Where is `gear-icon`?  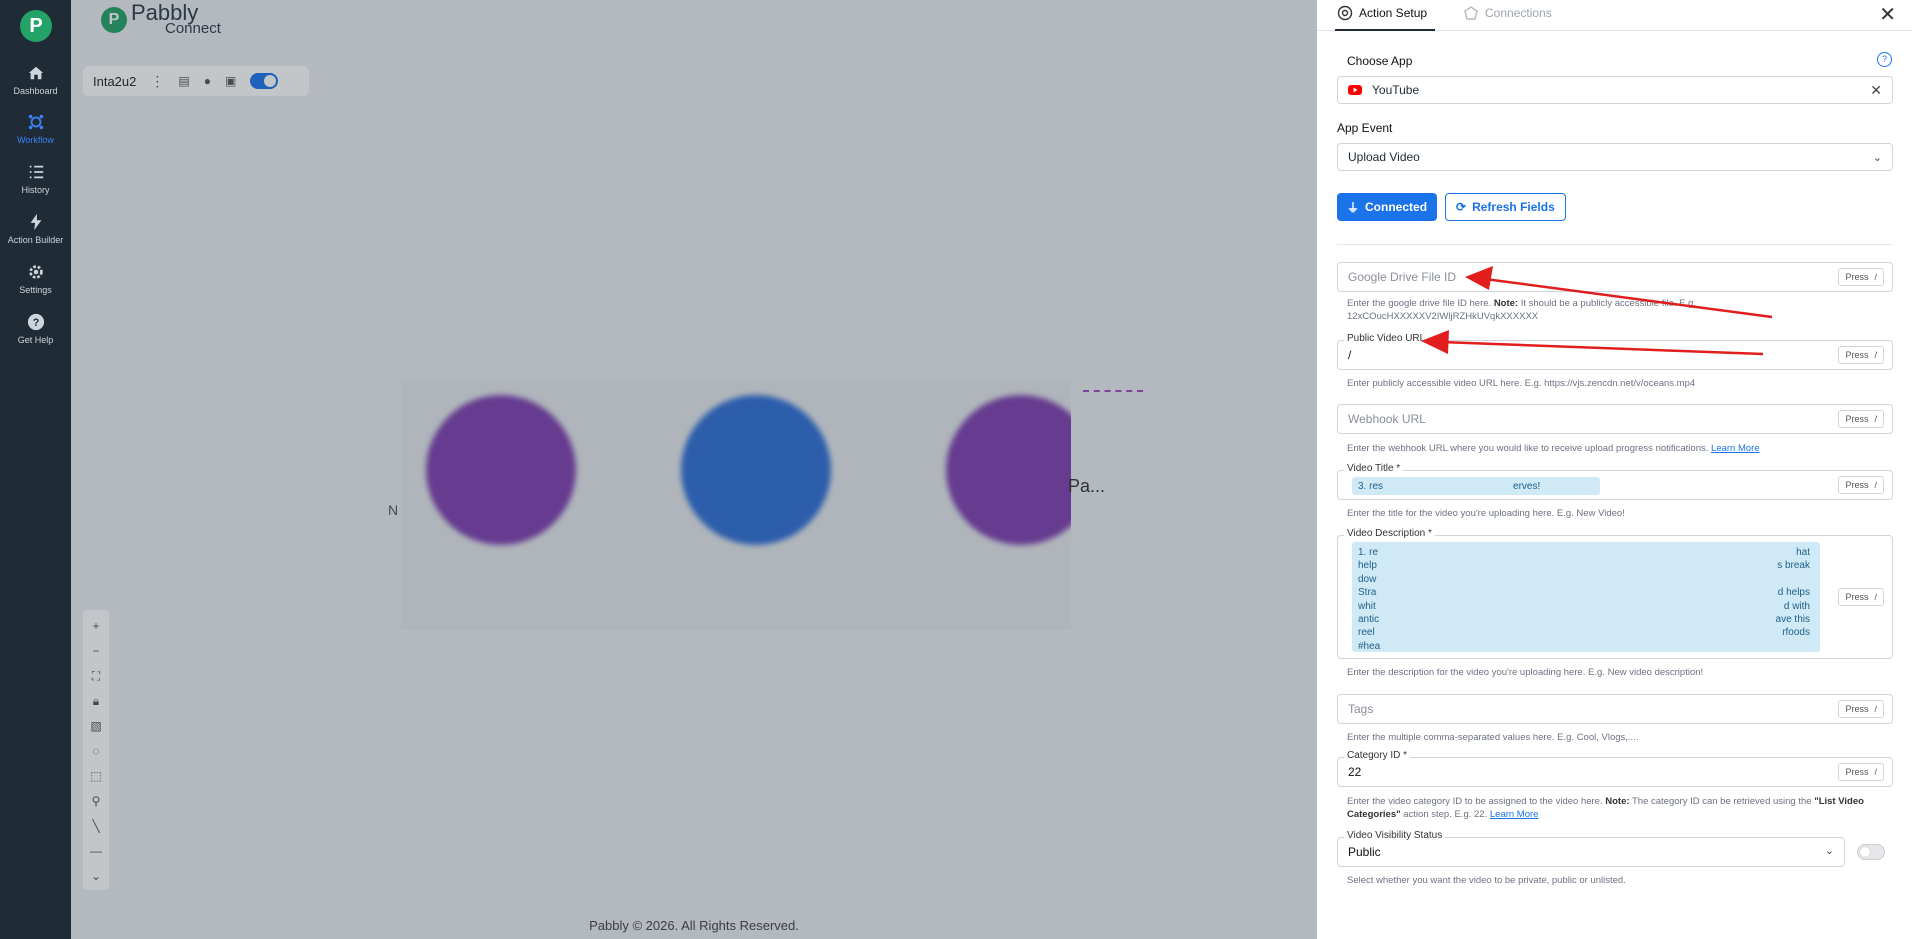
gear-icon is located at coordinates (35, 272).